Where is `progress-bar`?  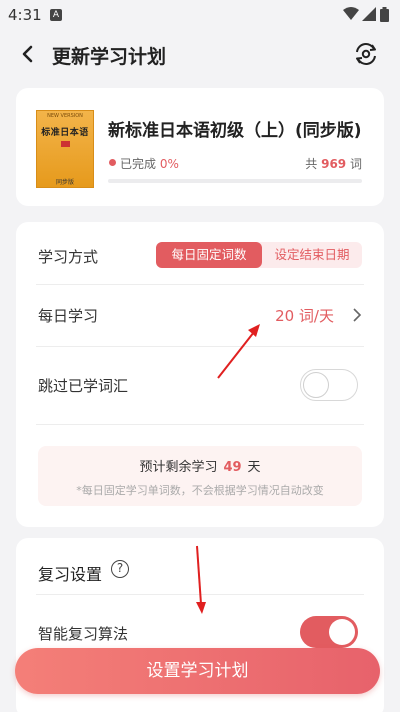
progress-bar is located at coordinates (235, 181).